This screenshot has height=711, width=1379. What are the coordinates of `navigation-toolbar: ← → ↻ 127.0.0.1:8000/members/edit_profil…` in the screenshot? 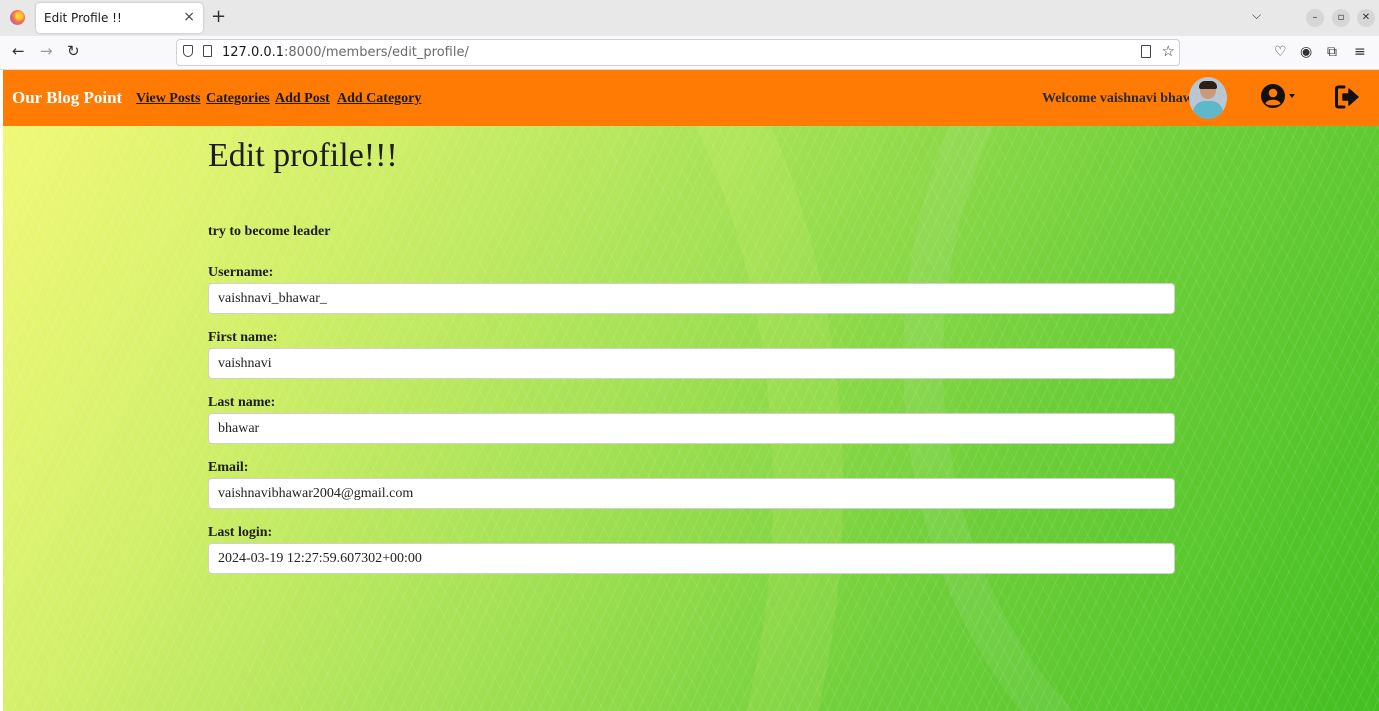 It's located at (689, 53).